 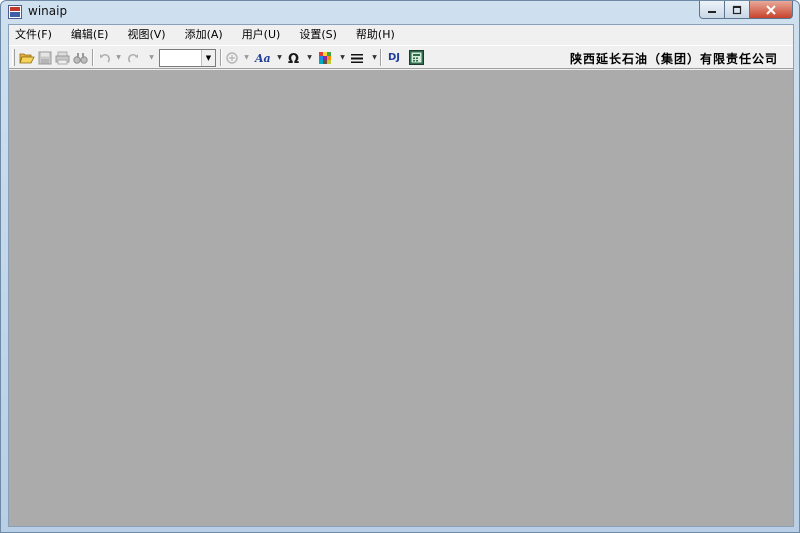 I want to click on font-size-combo: ▼, so click(x=187, y=58).